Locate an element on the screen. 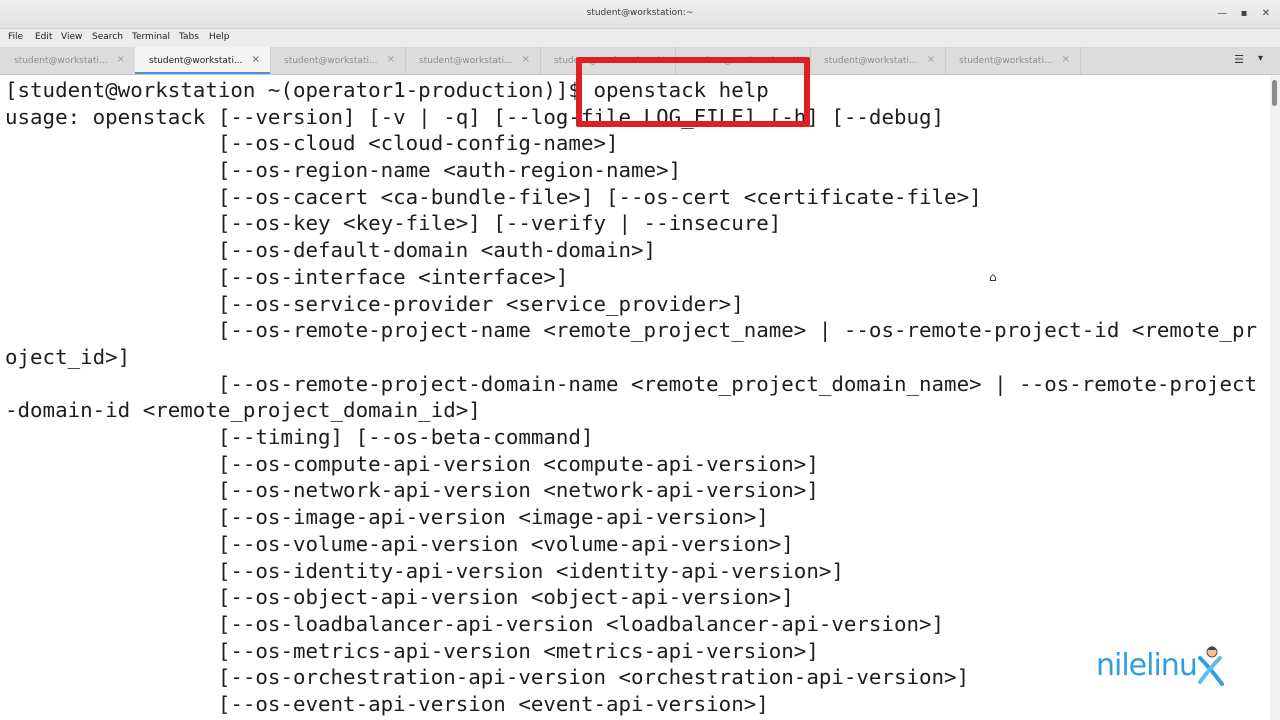 The width and height of the screenshot is (1280, 720). output-line: [--os-region-name <auth-region-name>] is located at coordinates (343, 170).